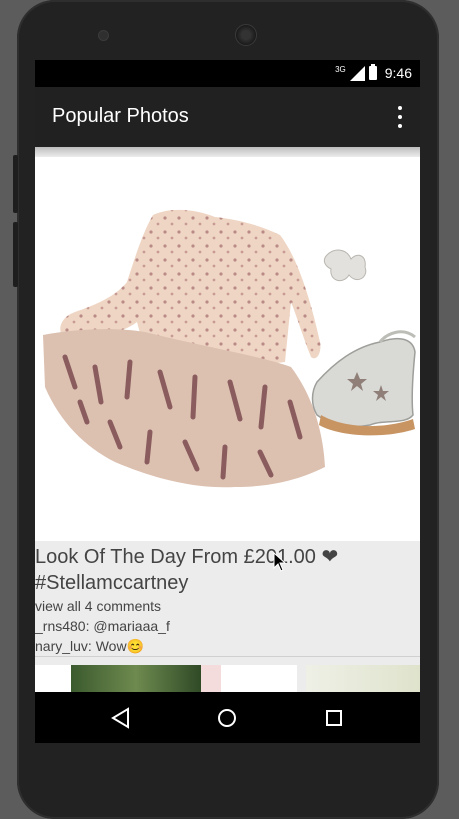  Describe the element at coordinates (136, 678) in the screenshot. I see `plant-thumb` at that location.